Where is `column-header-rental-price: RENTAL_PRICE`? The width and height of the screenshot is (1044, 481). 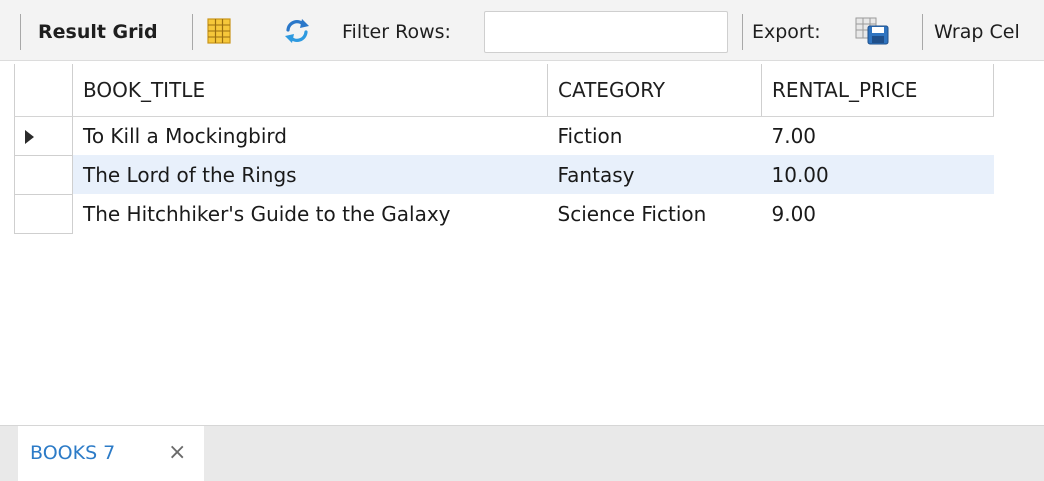
column-header-rental-price: RENTAL_PRICE is located at coordinates (877, 90).